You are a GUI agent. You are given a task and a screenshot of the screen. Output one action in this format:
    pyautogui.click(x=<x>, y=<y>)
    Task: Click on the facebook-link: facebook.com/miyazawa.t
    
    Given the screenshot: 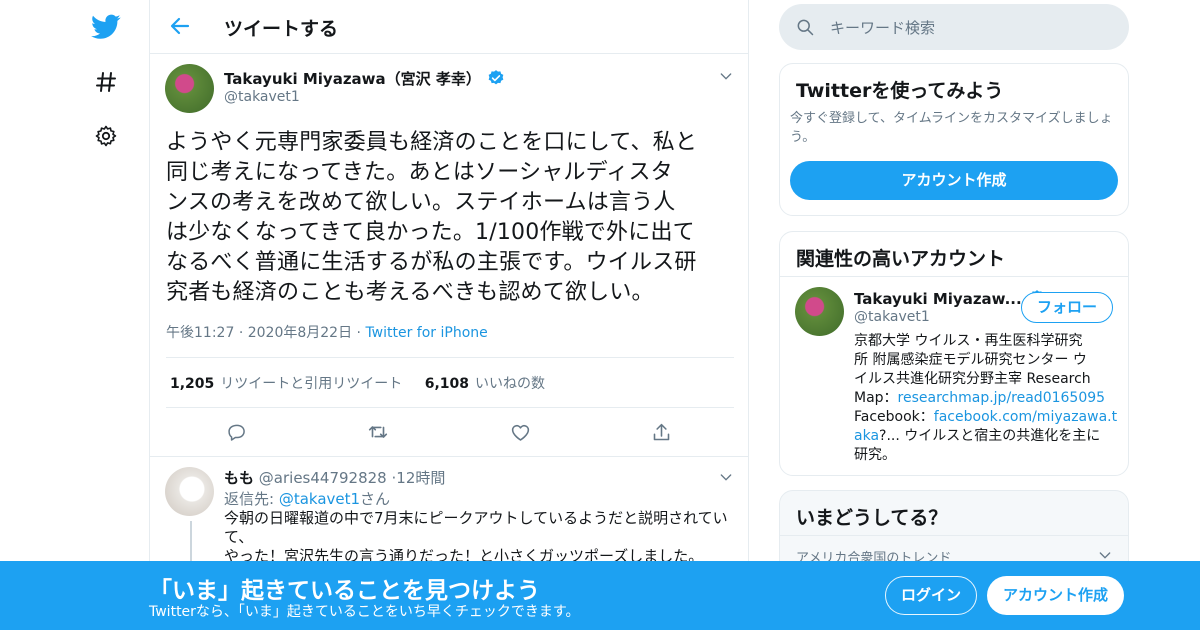 What is the action you would take?
    pyautogui.click(x=1025, y=417)
    